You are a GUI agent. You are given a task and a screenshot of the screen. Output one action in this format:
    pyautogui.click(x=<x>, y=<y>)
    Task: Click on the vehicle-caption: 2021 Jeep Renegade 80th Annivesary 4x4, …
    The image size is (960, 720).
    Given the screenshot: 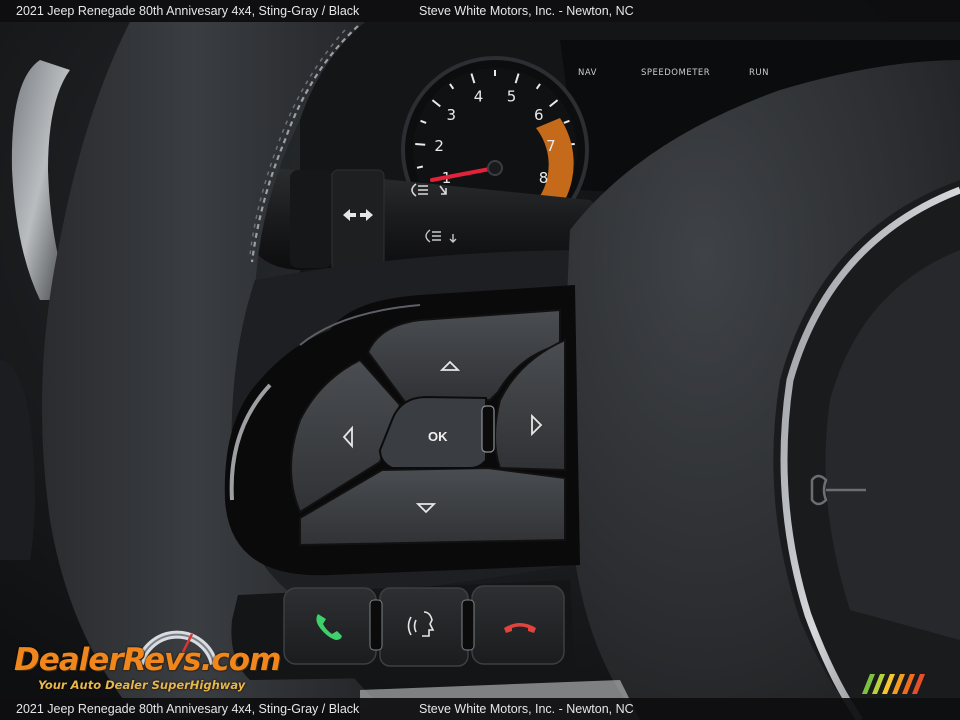 What is the action you would take?
    pyautogui.click(x=188, y=11)
    